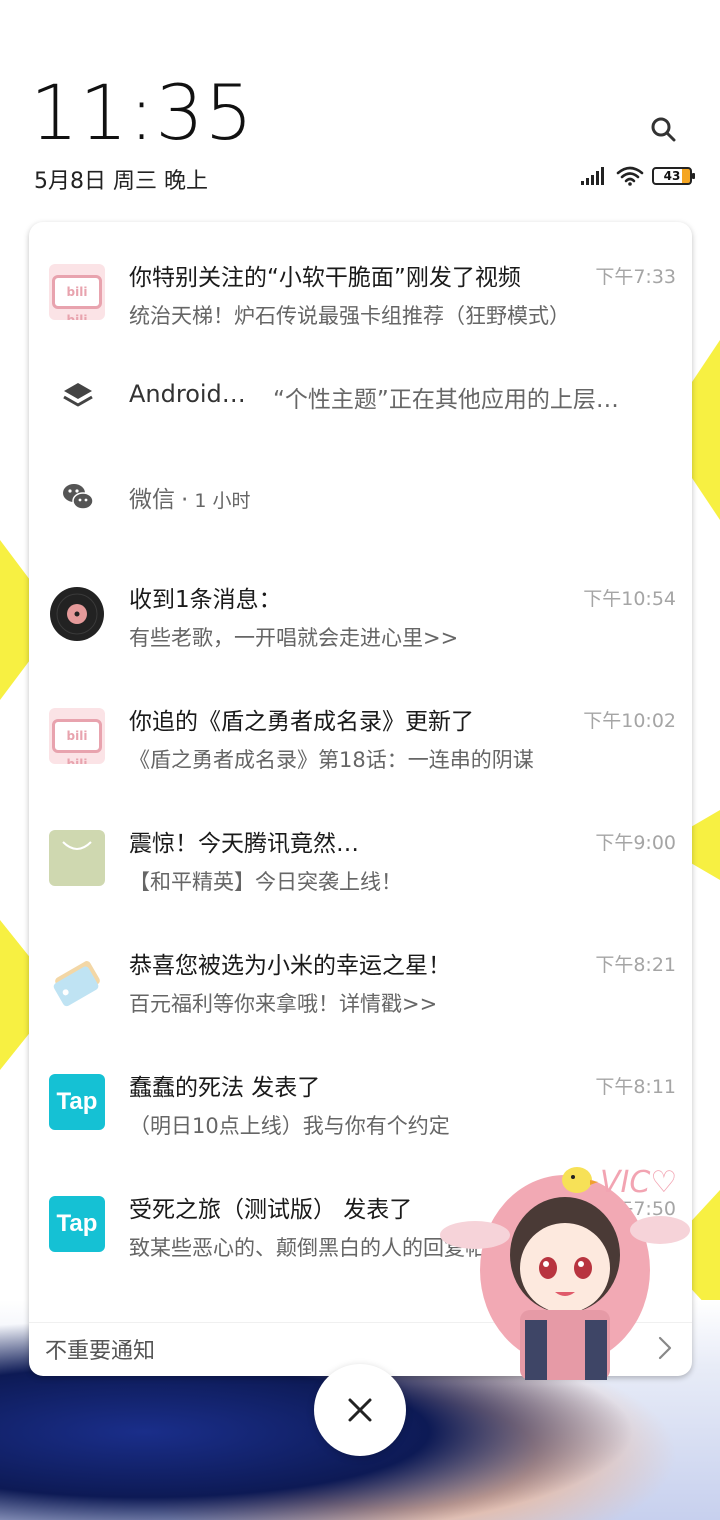 The image size is (720, 1520). What do you see at coordinates (225, 1088) in the screenshot?
I see `notification-title: 蠢蠢的死法 发表了` at bounding box center [225, 1088].